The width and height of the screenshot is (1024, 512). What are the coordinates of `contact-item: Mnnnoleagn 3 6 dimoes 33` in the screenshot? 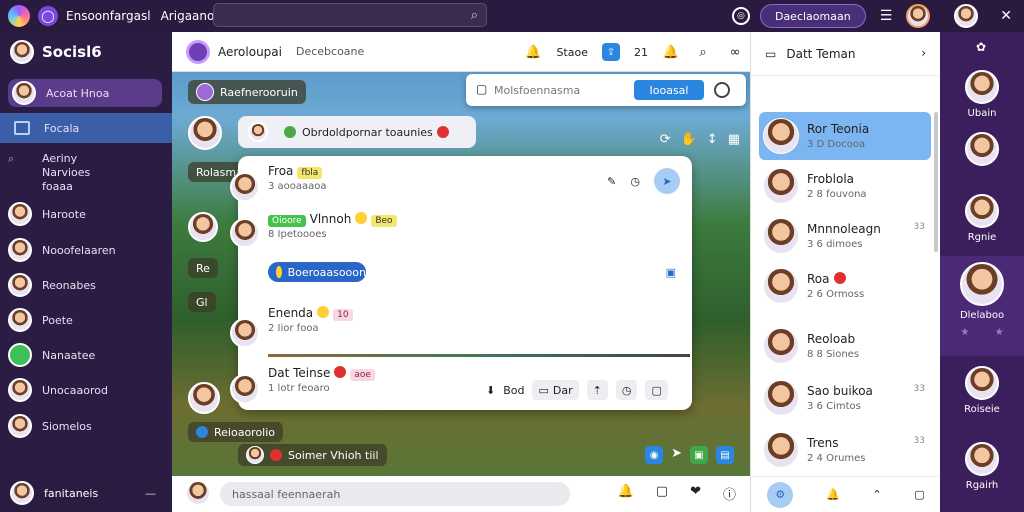 It's located at (845, 236).